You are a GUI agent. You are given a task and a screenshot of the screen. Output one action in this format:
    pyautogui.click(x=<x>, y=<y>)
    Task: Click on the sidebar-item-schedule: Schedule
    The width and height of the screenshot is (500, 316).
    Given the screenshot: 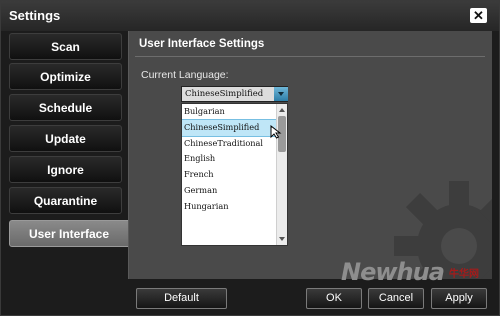 What is the action you would take?
    pyautogui.click(x=65, y=107)
    